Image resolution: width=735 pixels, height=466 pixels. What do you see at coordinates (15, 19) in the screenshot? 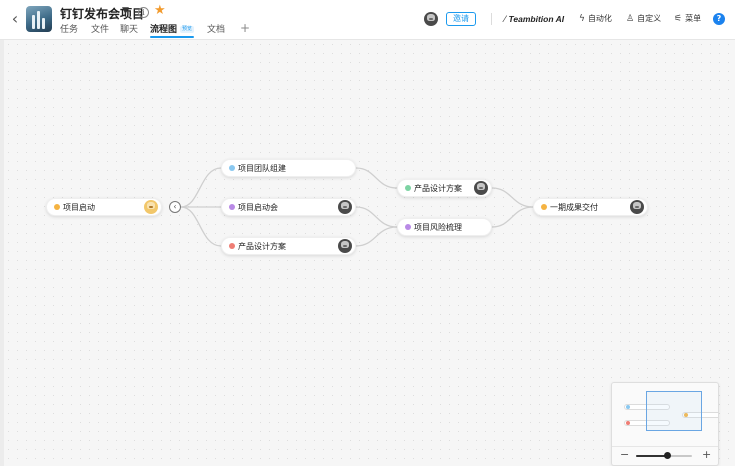
I see `back-icon: ‹` at bounding box center [15, 19].